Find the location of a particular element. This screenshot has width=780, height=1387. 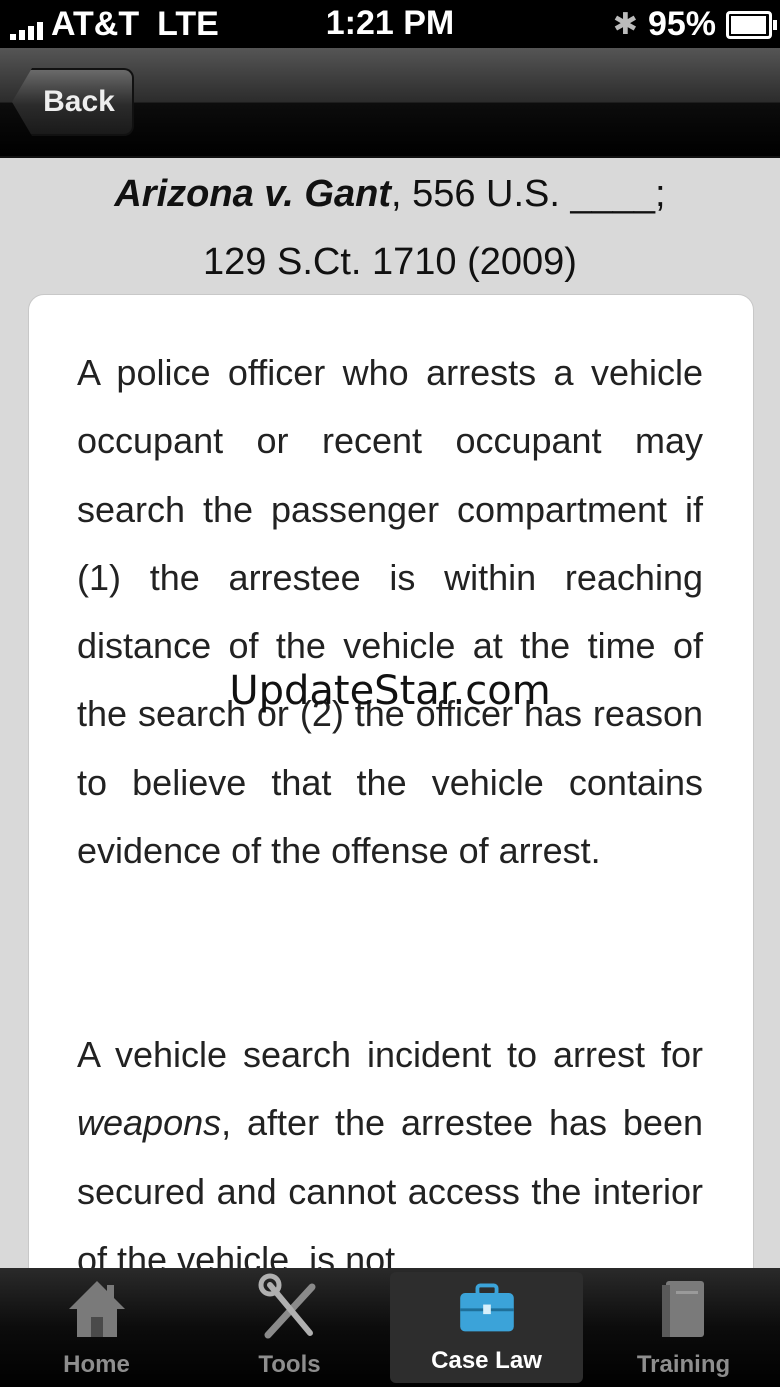

tab-bar: Home Tools Case Law Training is located at coordinates (390, 1327).